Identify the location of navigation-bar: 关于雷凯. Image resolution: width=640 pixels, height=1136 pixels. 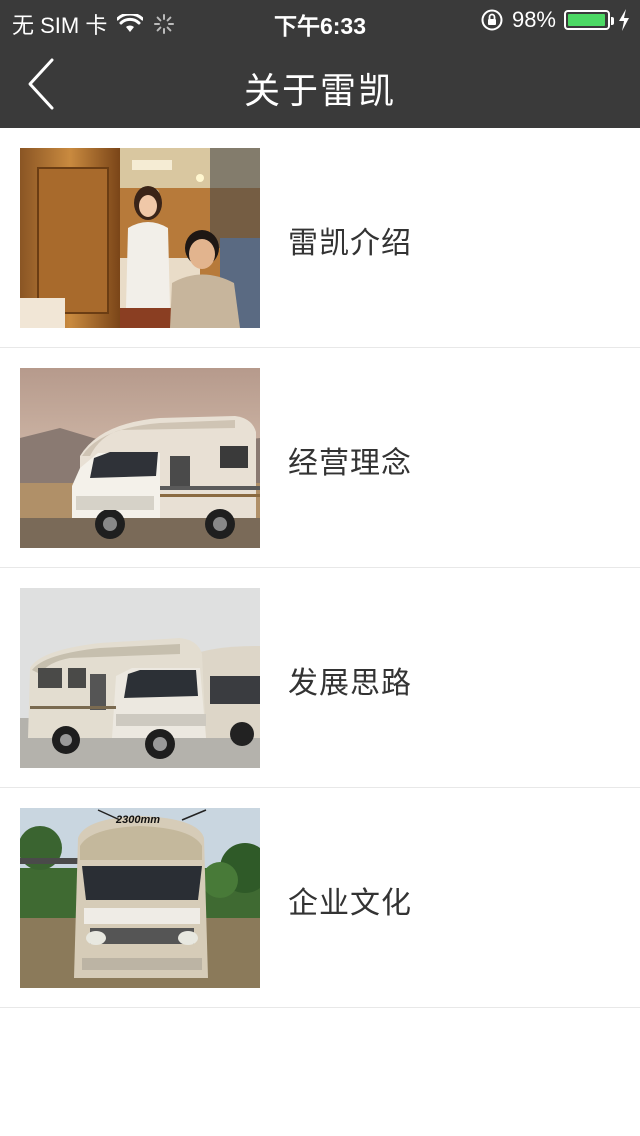
(320, 84).